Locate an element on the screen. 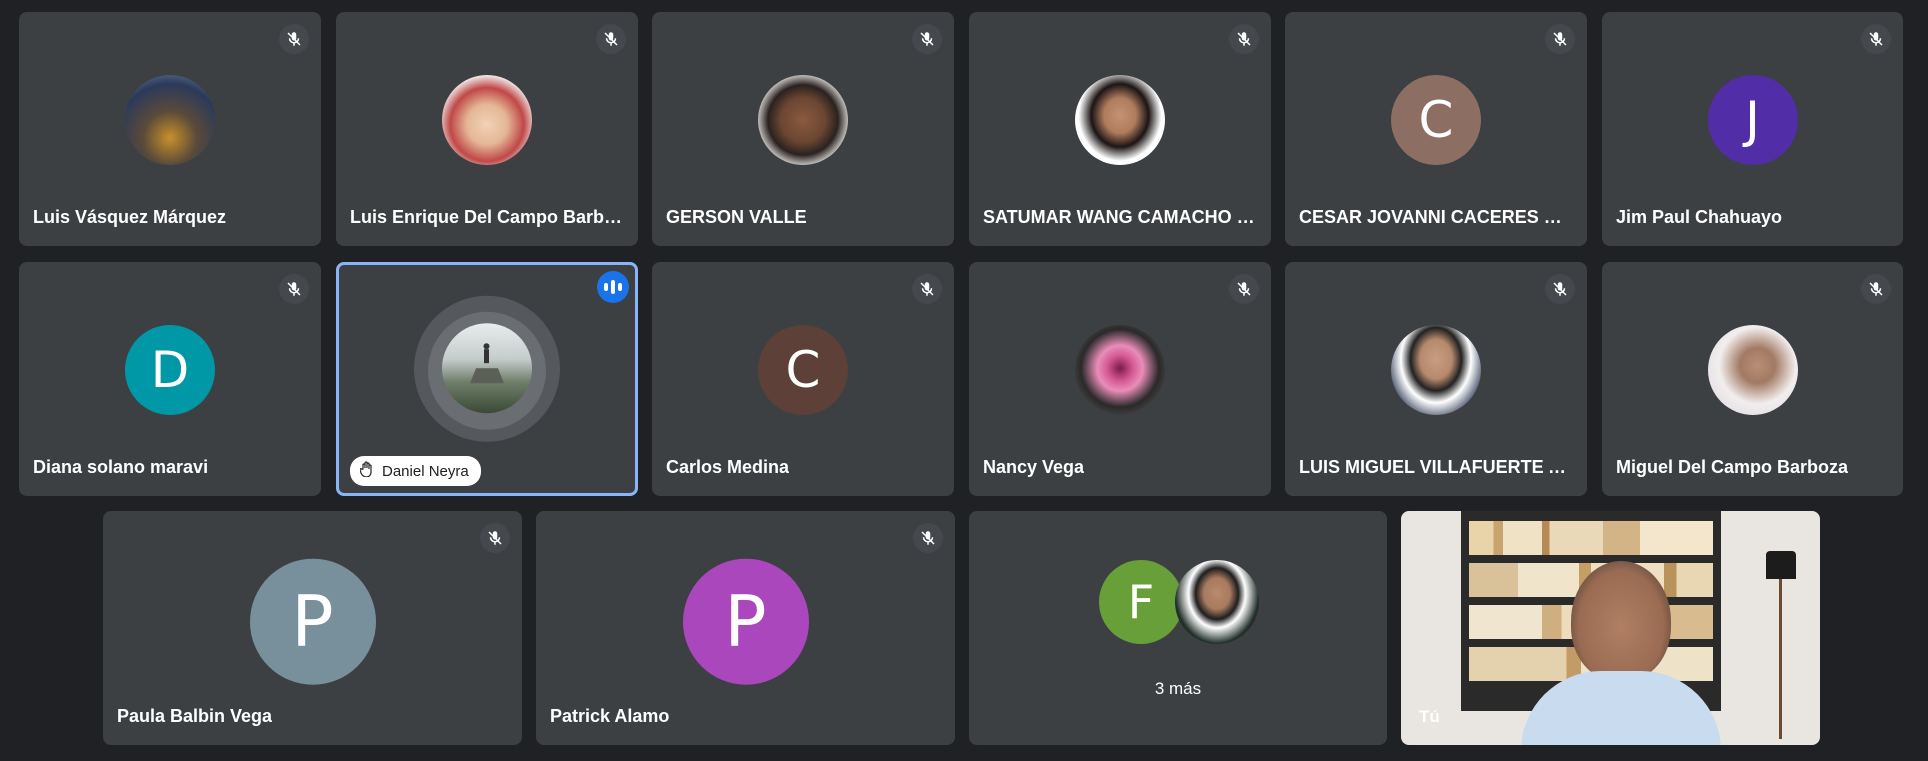 This screenshot has width=1928, height=761. more-participants-label: 3 más is located at coordinates (1178, 688).